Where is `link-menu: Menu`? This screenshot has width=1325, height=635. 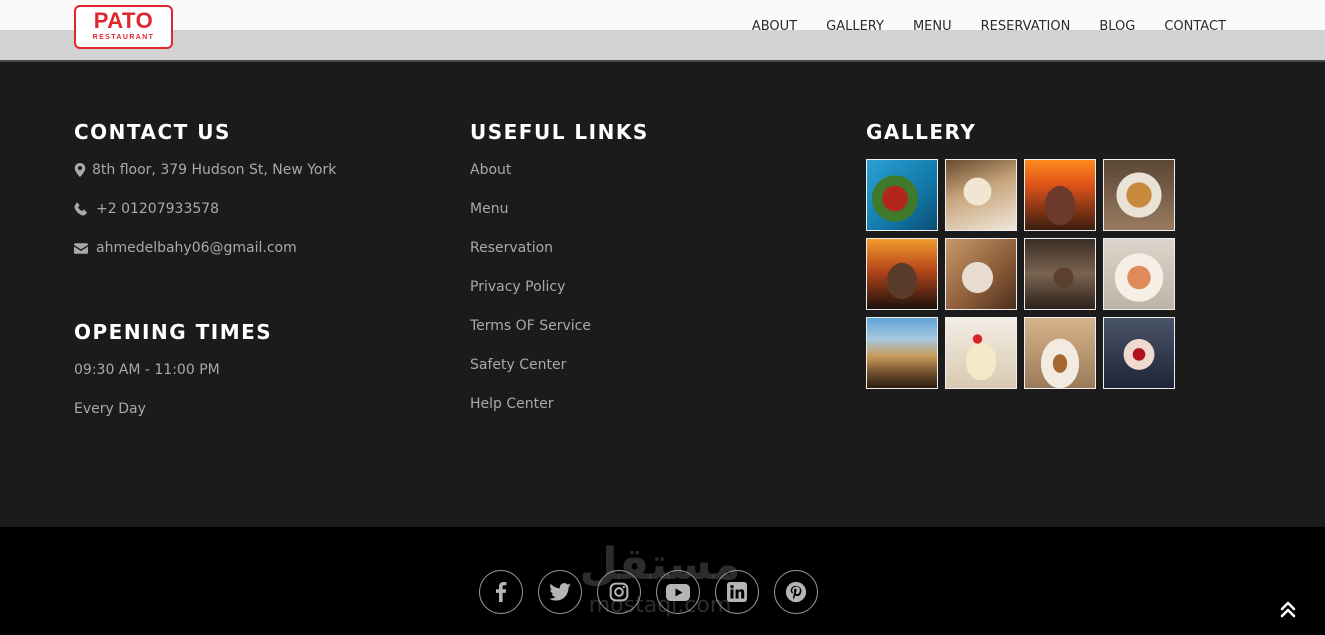 link-menu: Menu is located at coordinates (620, 209).